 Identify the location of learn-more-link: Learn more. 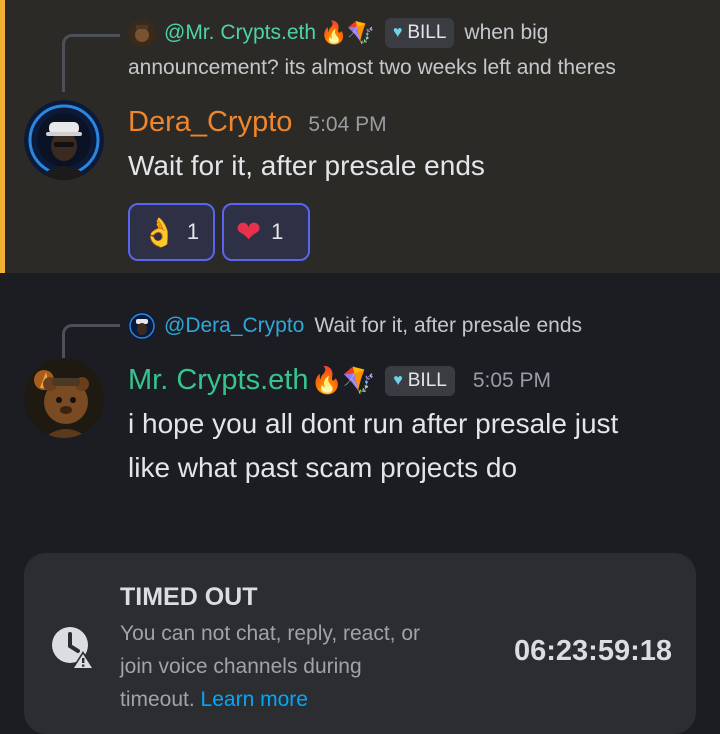
(254, 699).